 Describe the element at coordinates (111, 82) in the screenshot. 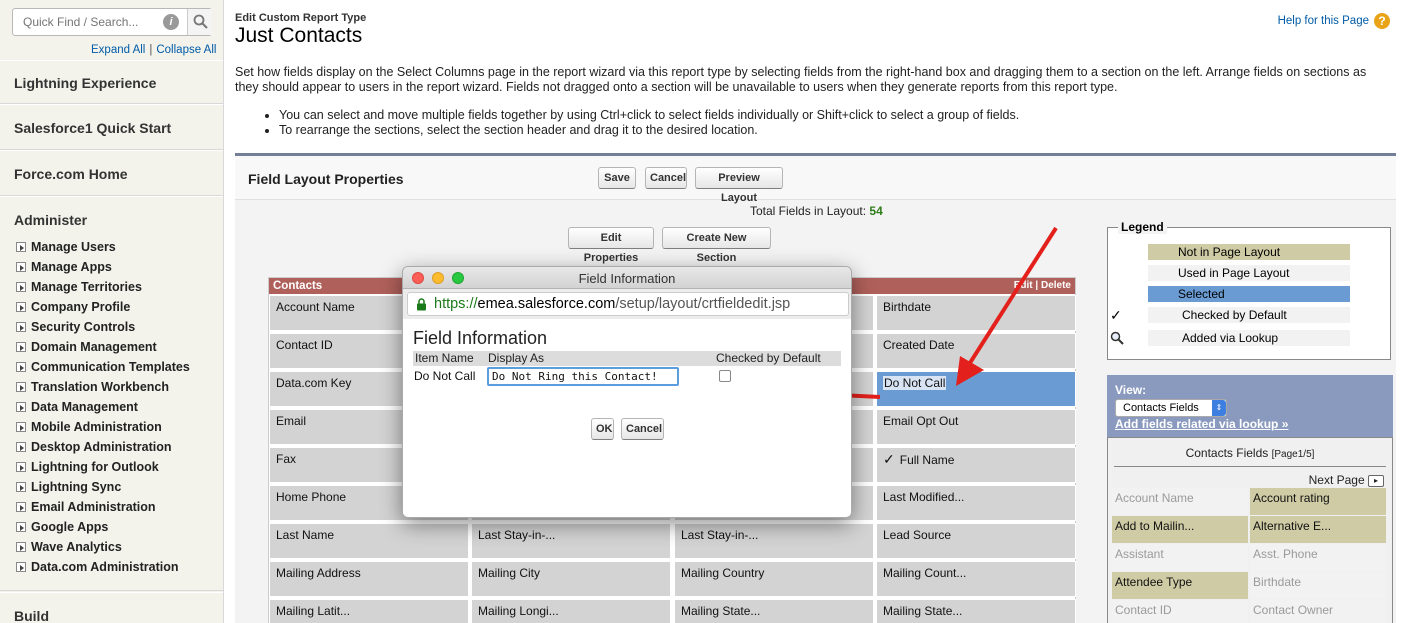

I see `sidebar-lightning-experience: Lightning Experience` at that location.